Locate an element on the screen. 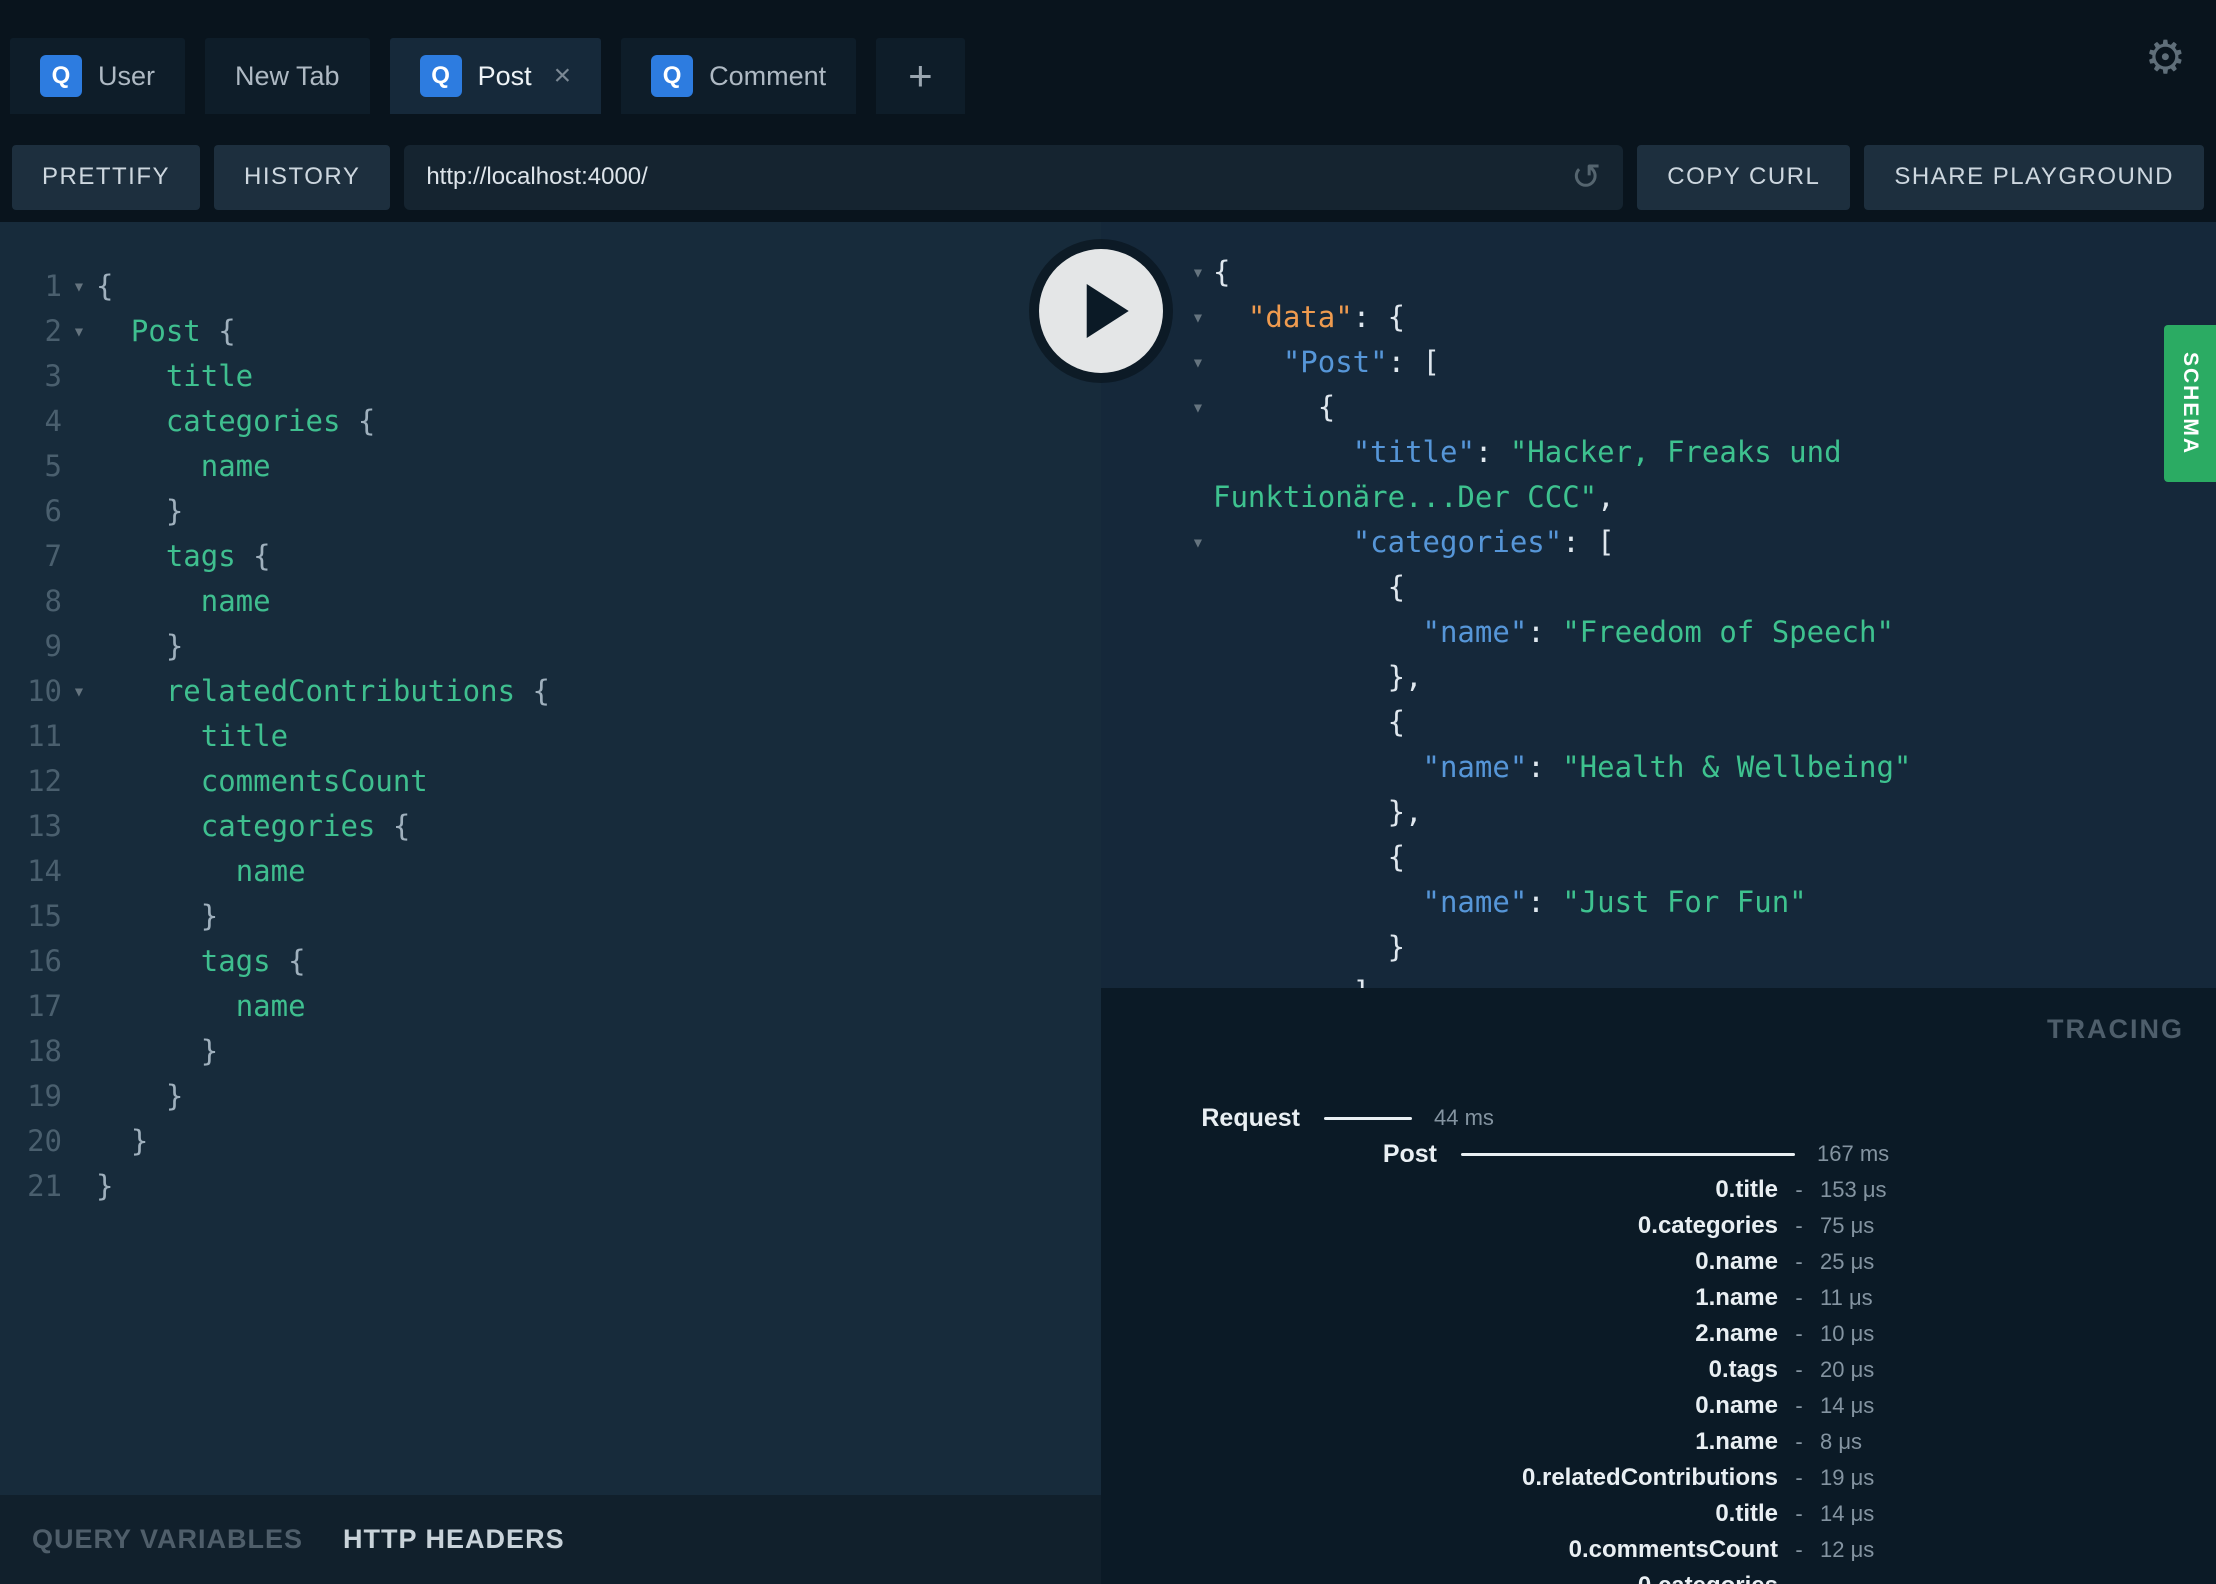 This screenshot has width=2216, height=1584. editor-line: 14 name is located at coordinates (550, 871).